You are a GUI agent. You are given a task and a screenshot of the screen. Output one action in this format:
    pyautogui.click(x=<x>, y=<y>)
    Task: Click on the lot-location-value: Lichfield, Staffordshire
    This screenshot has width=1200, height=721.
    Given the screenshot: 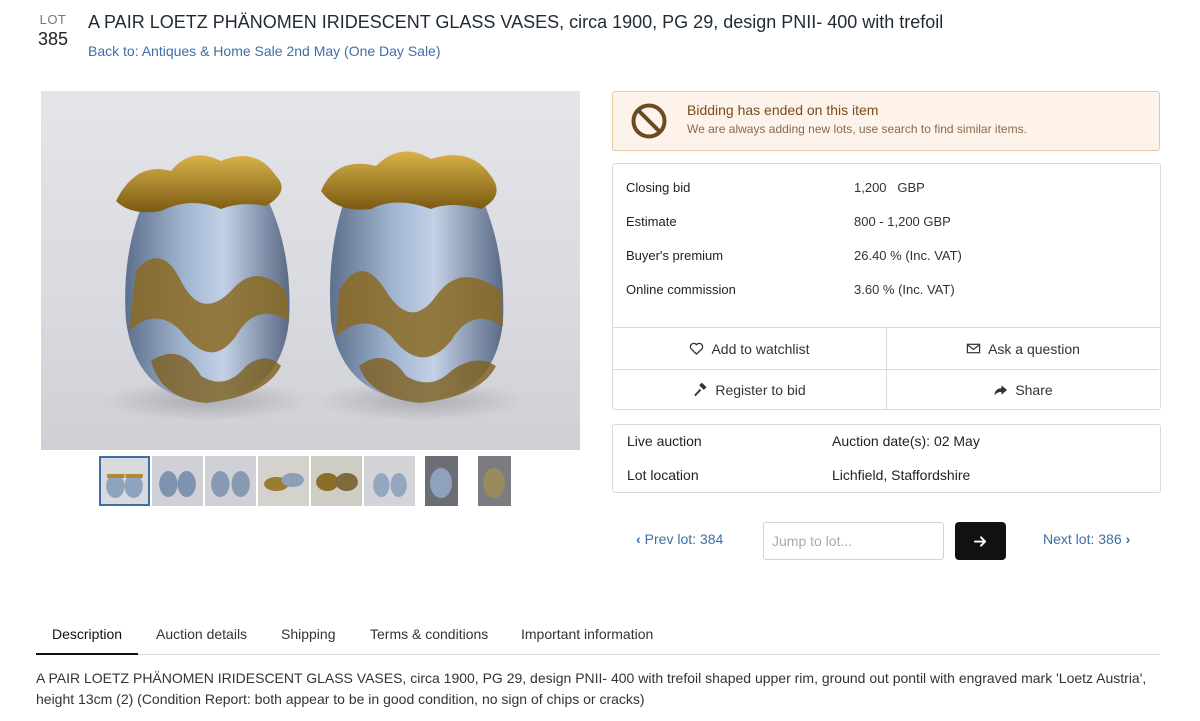 What is the action you would take?
    pyautogui.click(x=901, y=475)
    